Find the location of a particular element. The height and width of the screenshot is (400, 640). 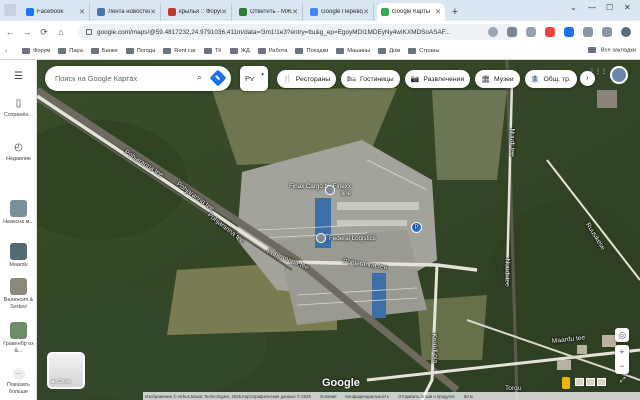

terms-link: Условия is located at coordinates (328, 396).